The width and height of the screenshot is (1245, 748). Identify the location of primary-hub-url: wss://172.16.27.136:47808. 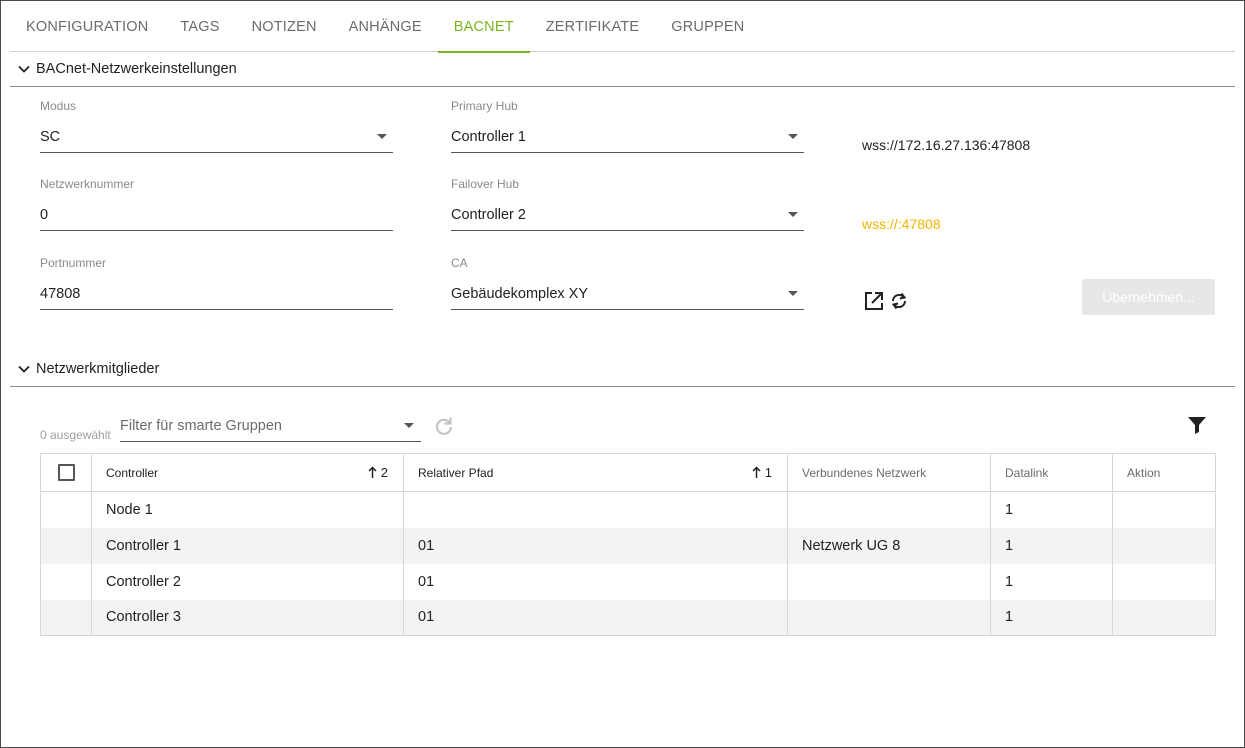
(946, 145).